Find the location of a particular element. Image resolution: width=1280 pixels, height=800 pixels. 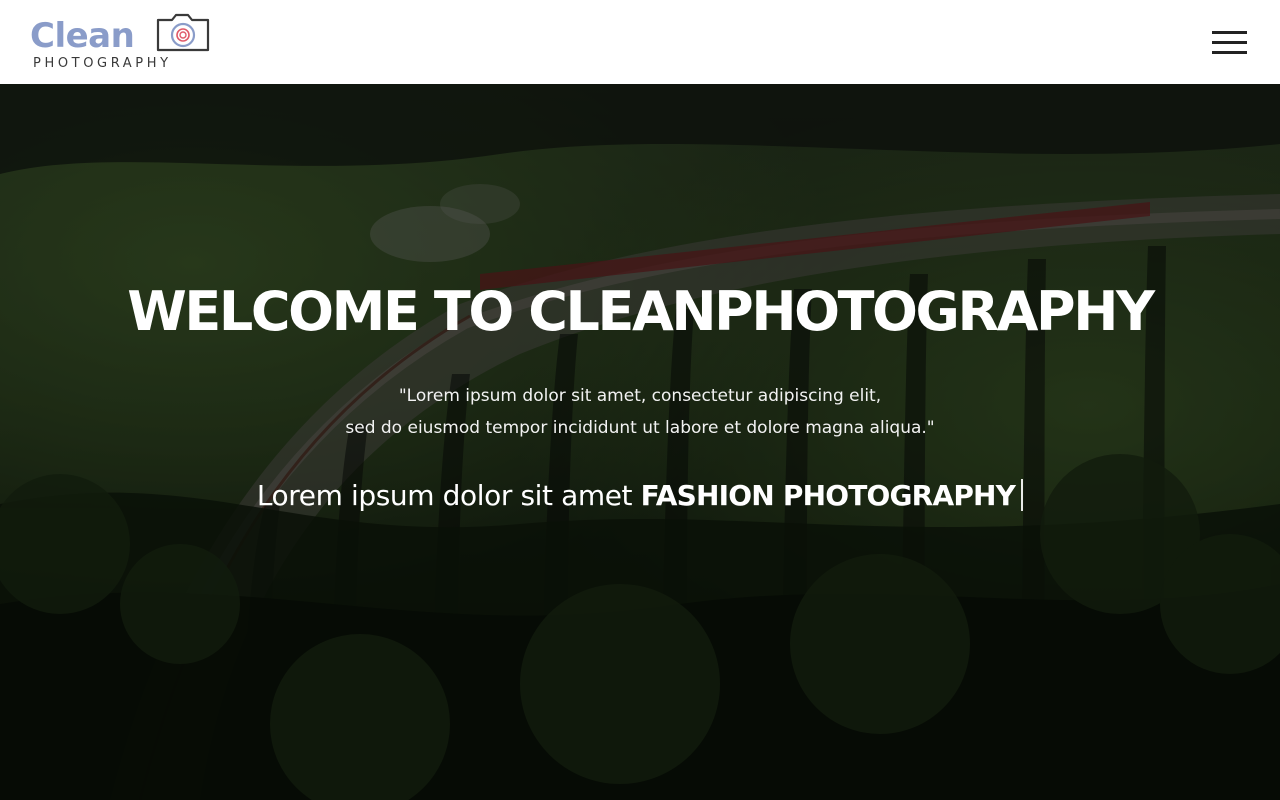

camera-icon is located at coordinates (183, 32).